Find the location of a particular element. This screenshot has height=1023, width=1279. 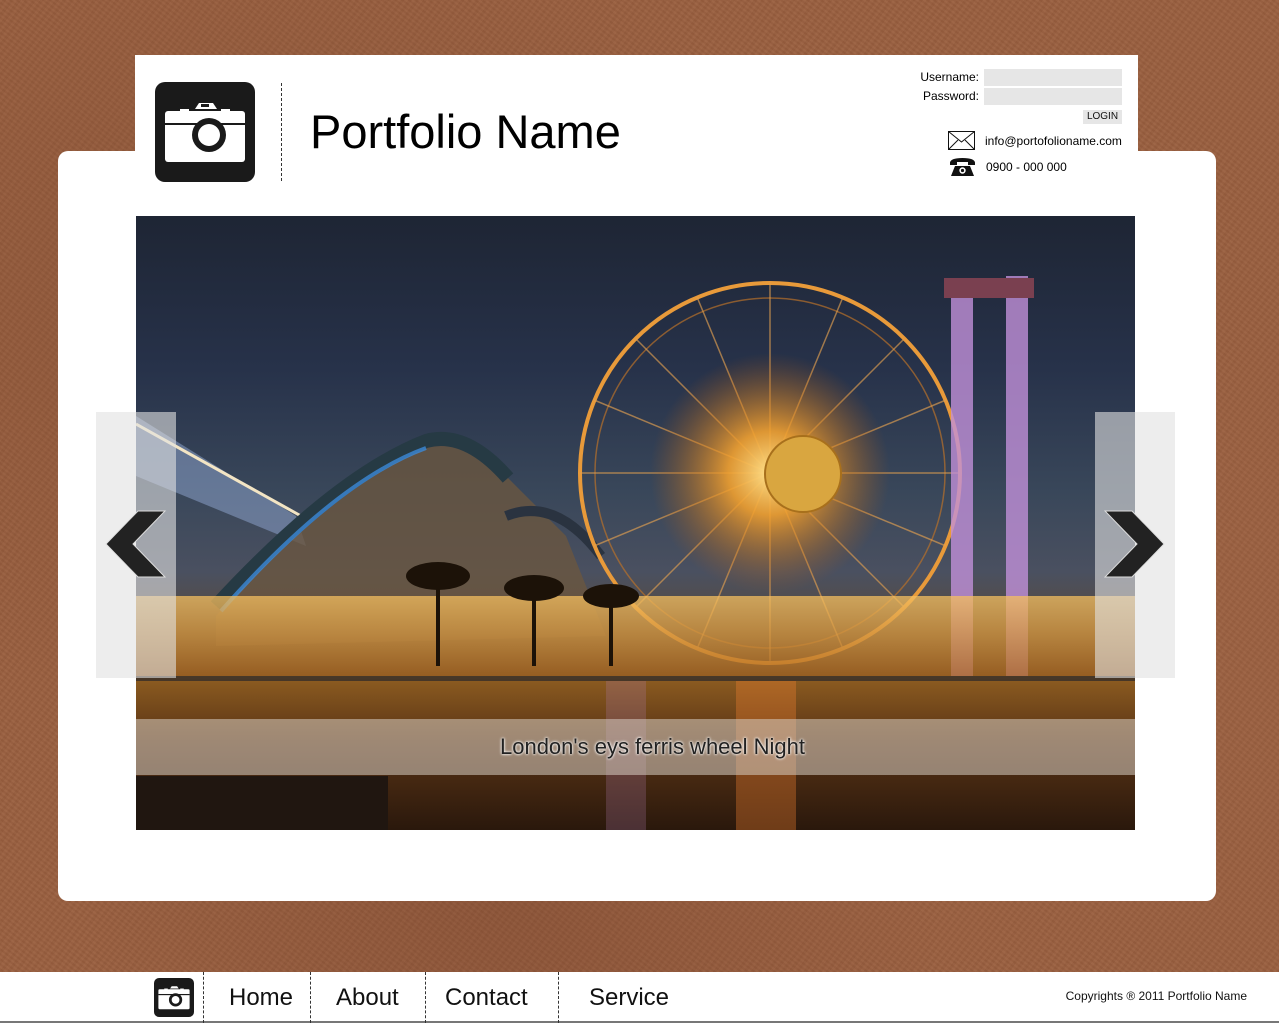

login-button: LOGIN is located at coordinates (1102, 117).